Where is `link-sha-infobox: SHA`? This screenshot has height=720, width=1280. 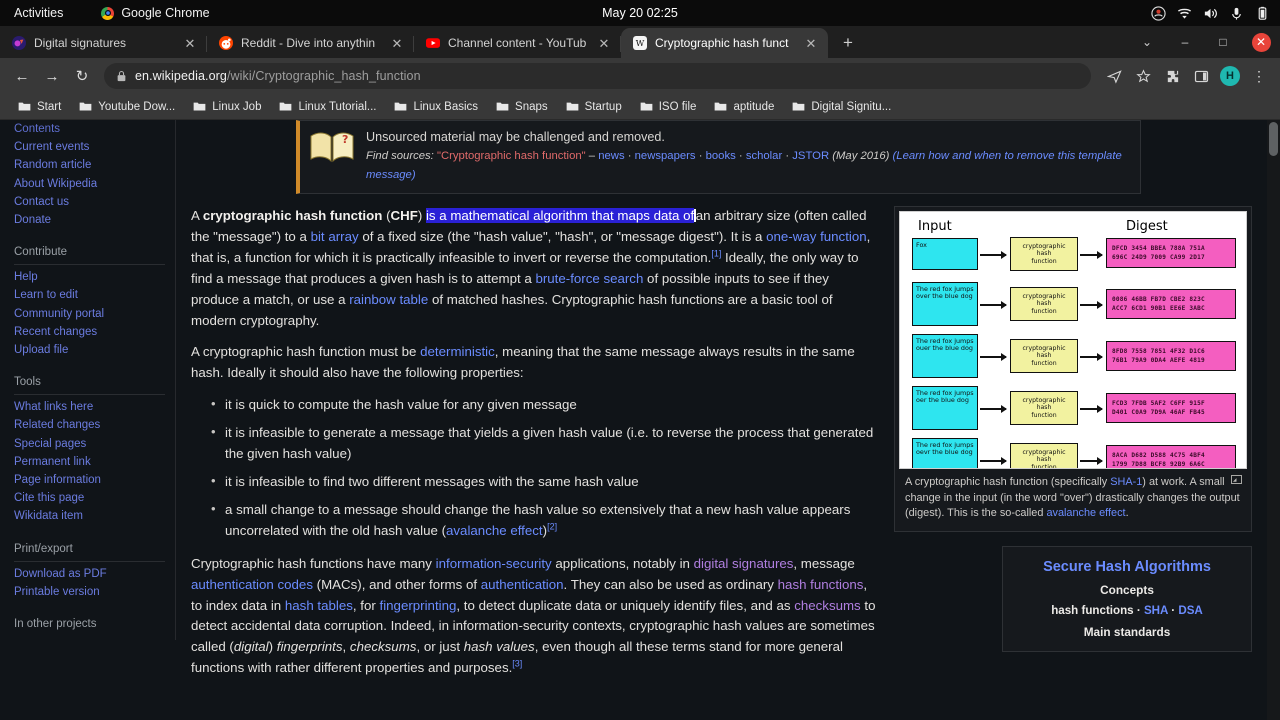 link-sha-infobox: SHA is located at coordinates (1156, 610).